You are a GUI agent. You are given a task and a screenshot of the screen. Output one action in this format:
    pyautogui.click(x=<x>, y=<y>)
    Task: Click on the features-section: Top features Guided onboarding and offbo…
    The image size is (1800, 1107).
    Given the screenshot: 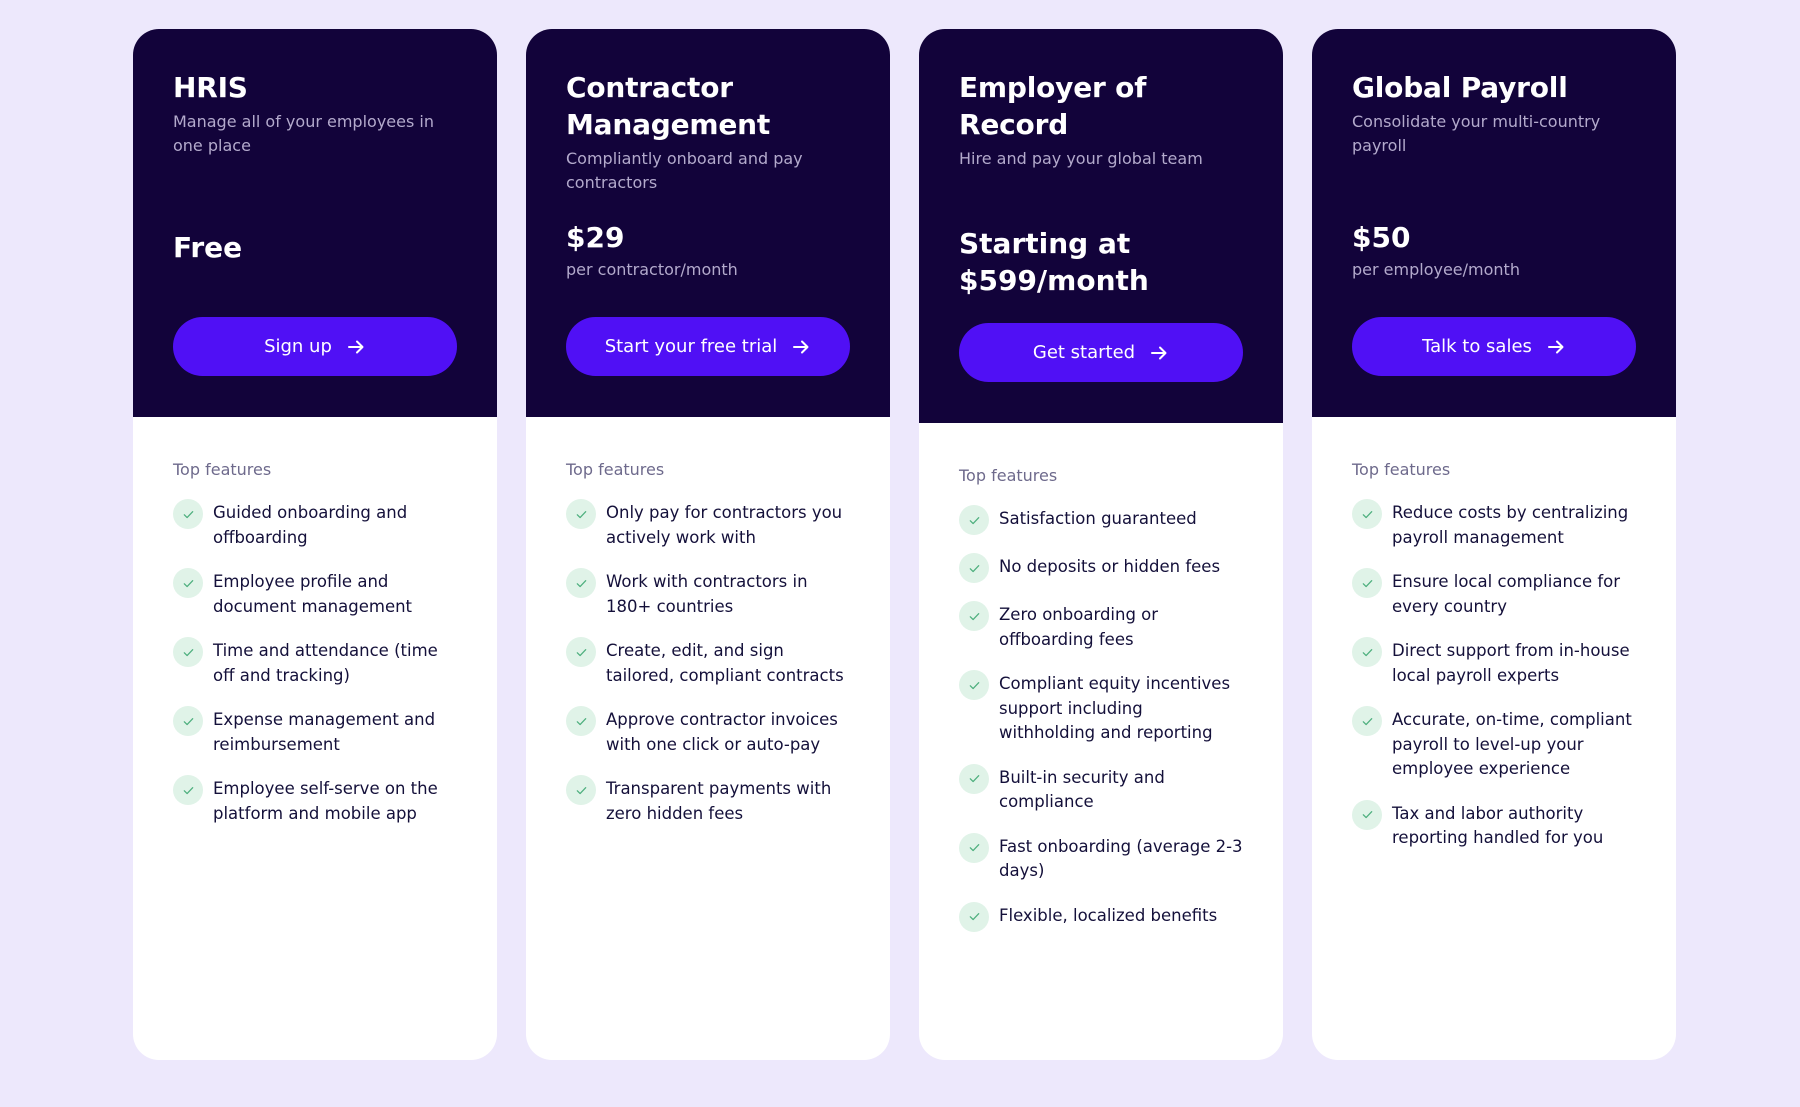 What is the action you would take?
    pyautogui.click(x=315, y=631)
    